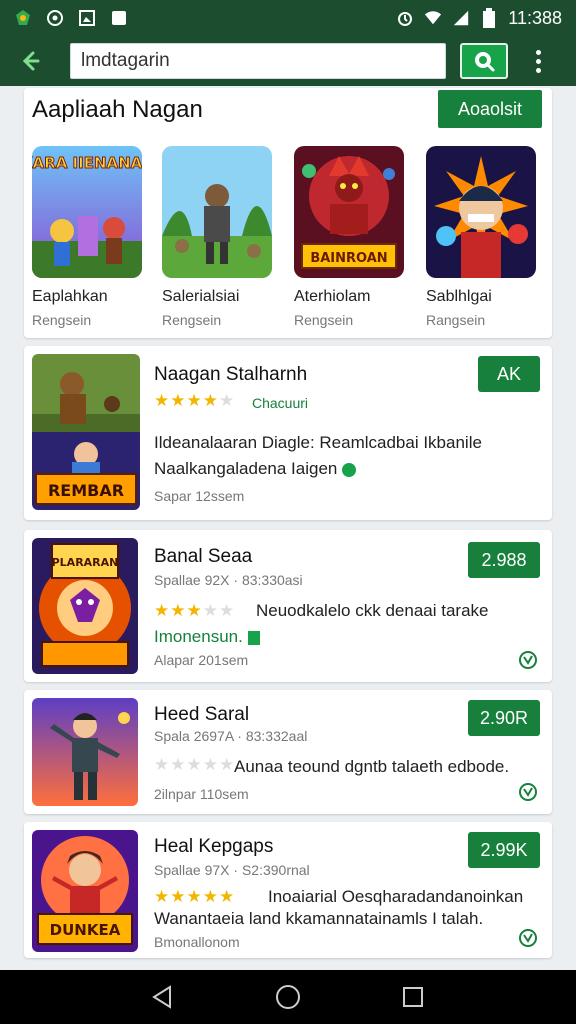 This screenshot has width=576, height=1024. Describe the element at coordinates (504, 850) in the screenshot. I see `price-button: 2.99K` at that location.